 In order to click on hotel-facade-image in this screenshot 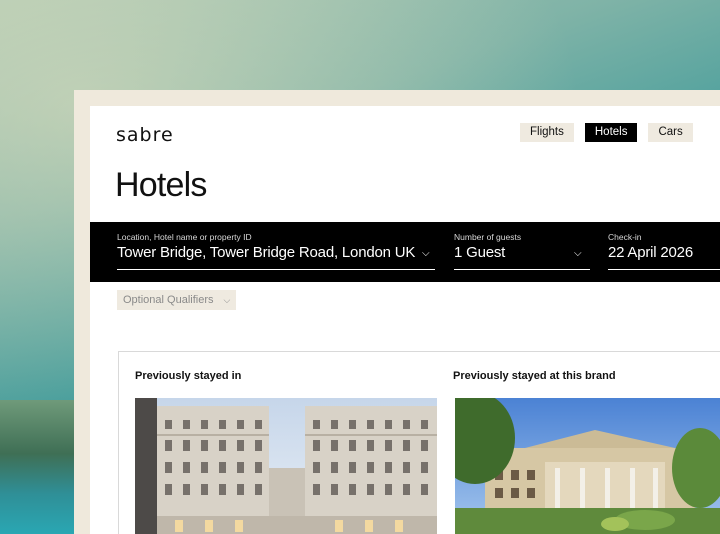, I will do `click(286, 466)`.